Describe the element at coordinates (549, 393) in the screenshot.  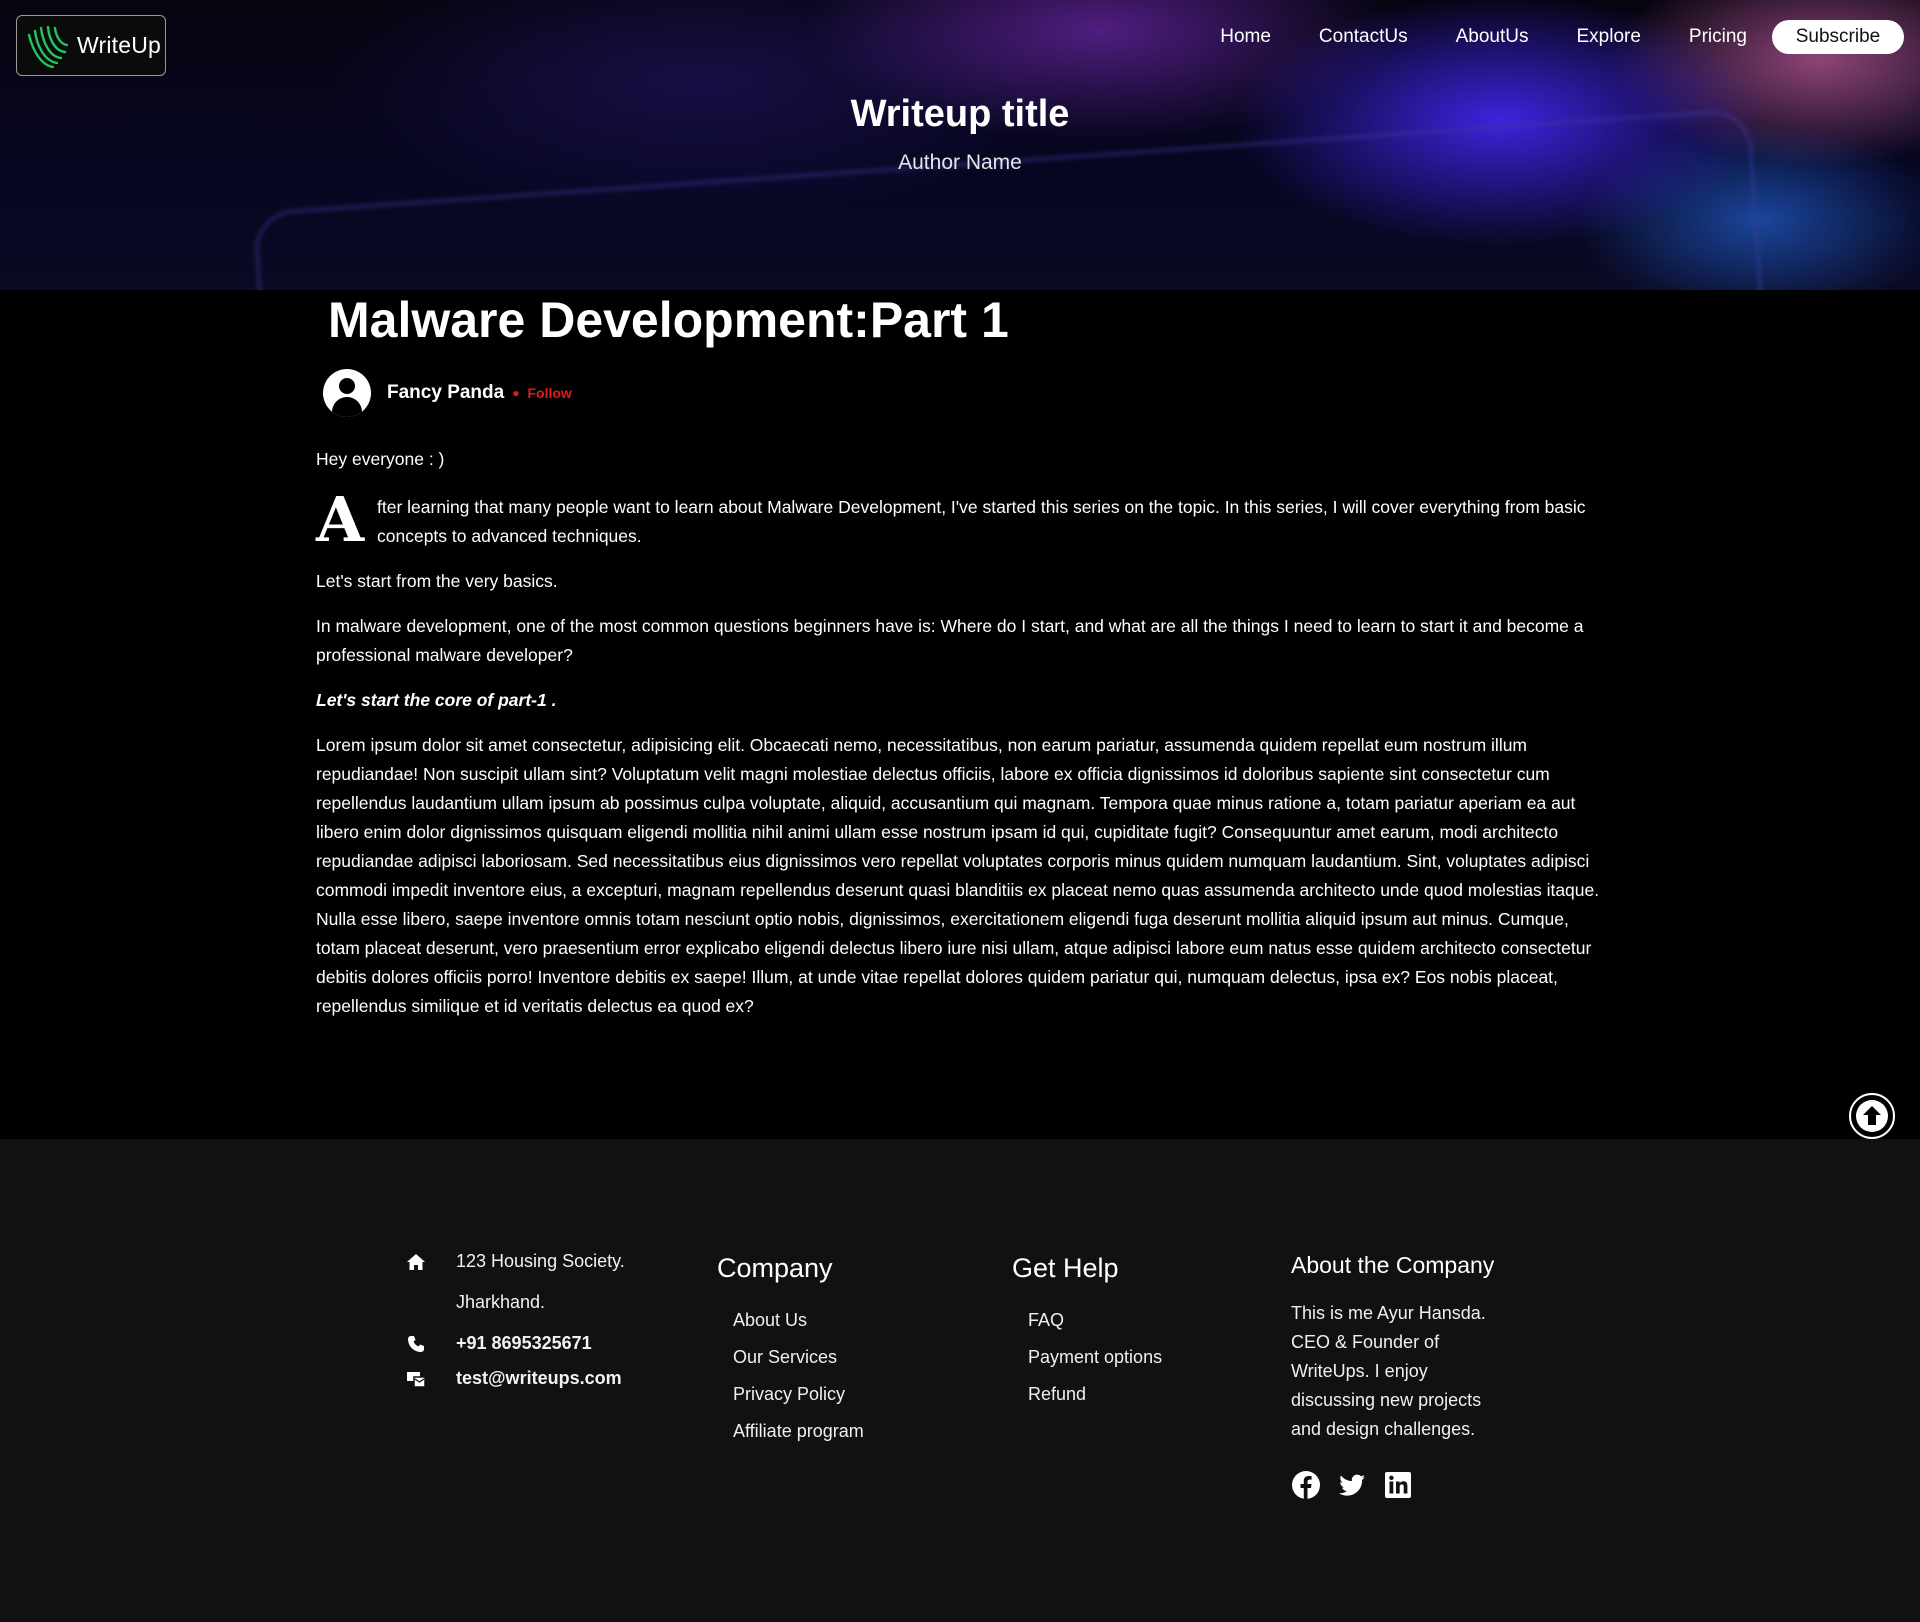
I see `follow-link: Follow` at that location.